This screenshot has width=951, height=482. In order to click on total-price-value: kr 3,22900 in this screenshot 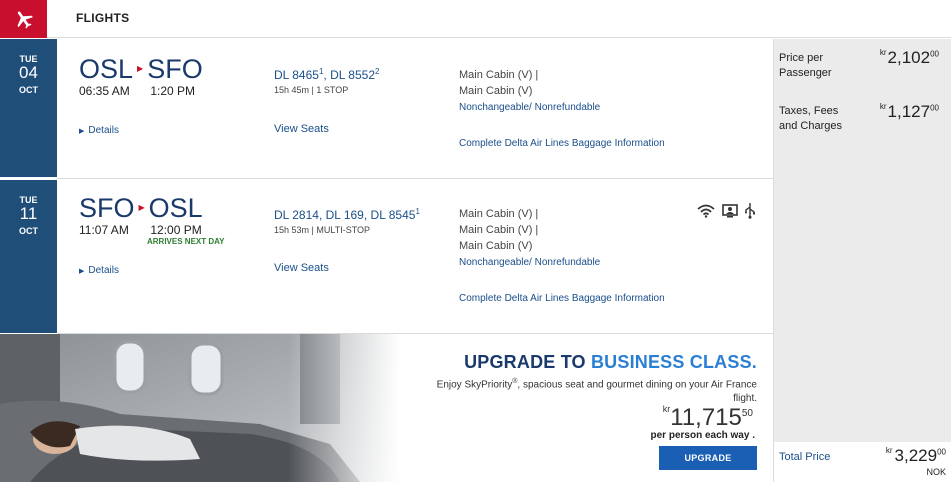, I will do `click(916, 456)`.